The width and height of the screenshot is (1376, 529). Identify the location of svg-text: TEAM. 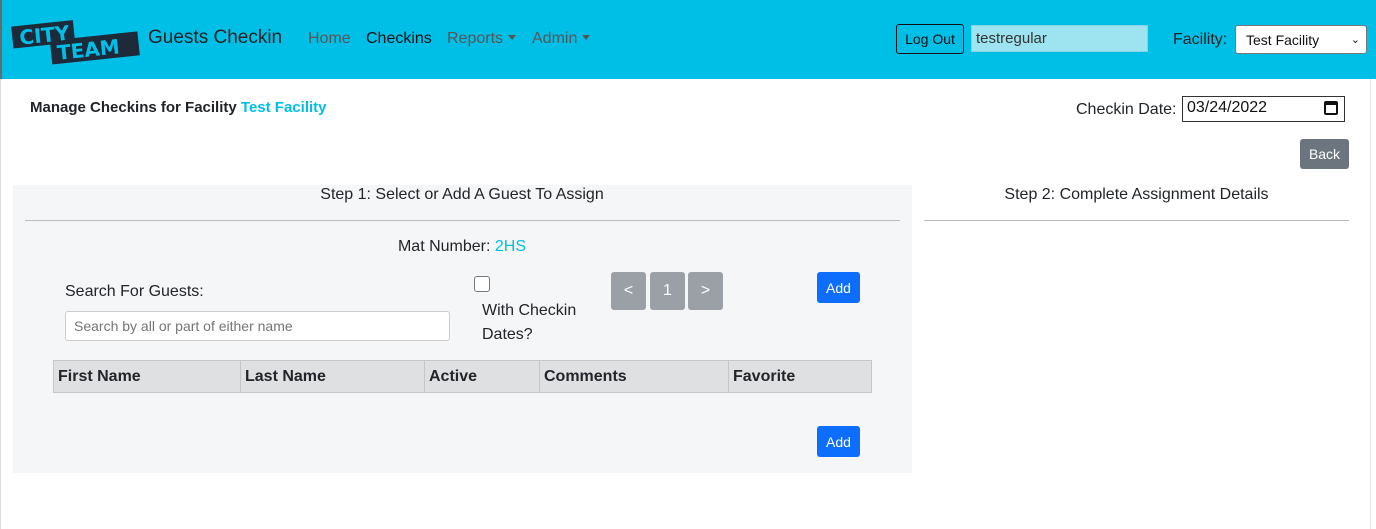
(88, 49).